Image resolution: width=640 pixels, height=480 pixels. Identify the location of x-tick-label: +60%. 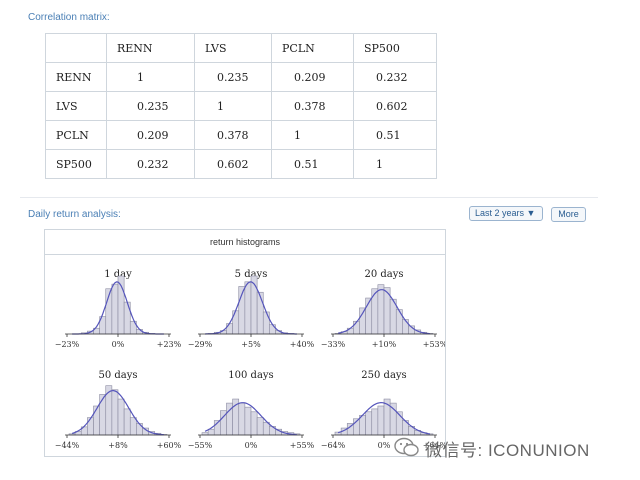
(169, 445).